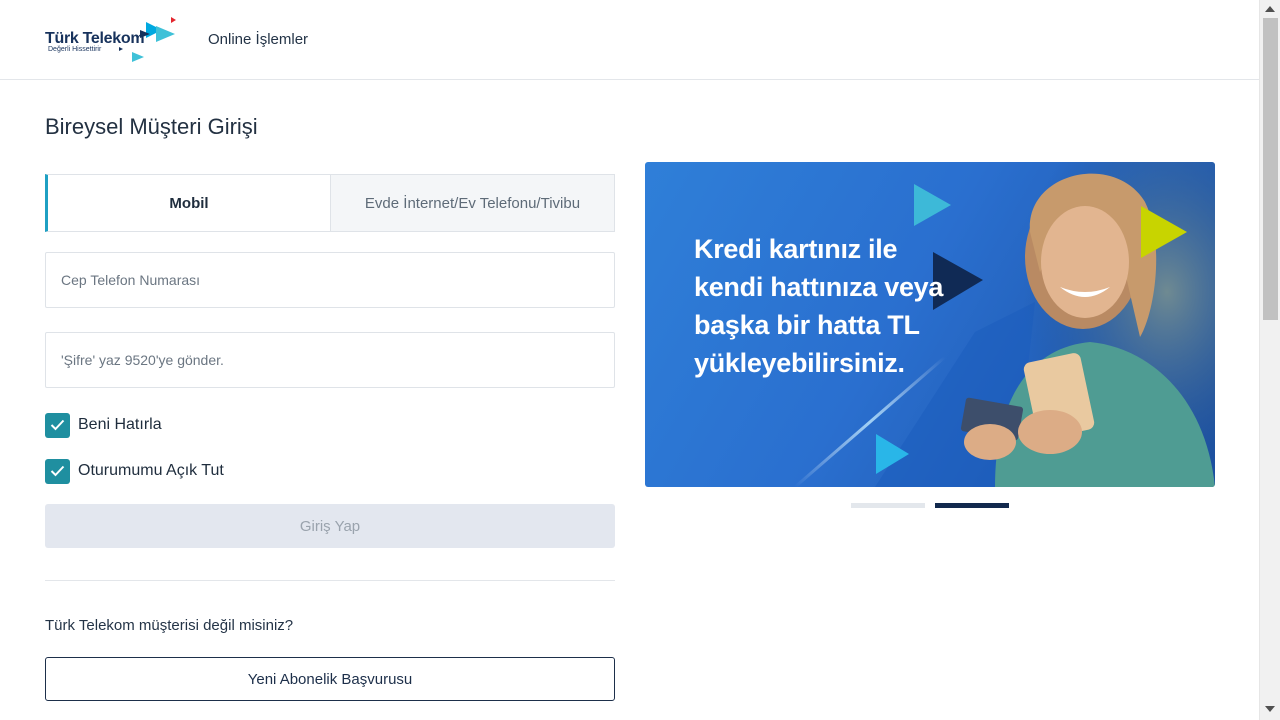  I want to click on divider, so click(330, 580).